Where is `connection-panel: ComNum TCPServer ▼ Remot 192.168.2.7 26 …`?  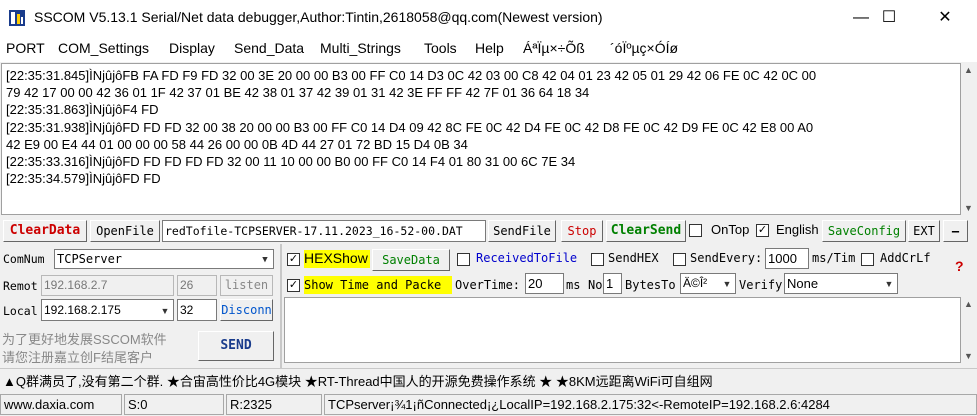 connection-panel: ComNum TCPServer ▼ Remot 192.168.2.7 26 … is located at coordinates (140, 306).